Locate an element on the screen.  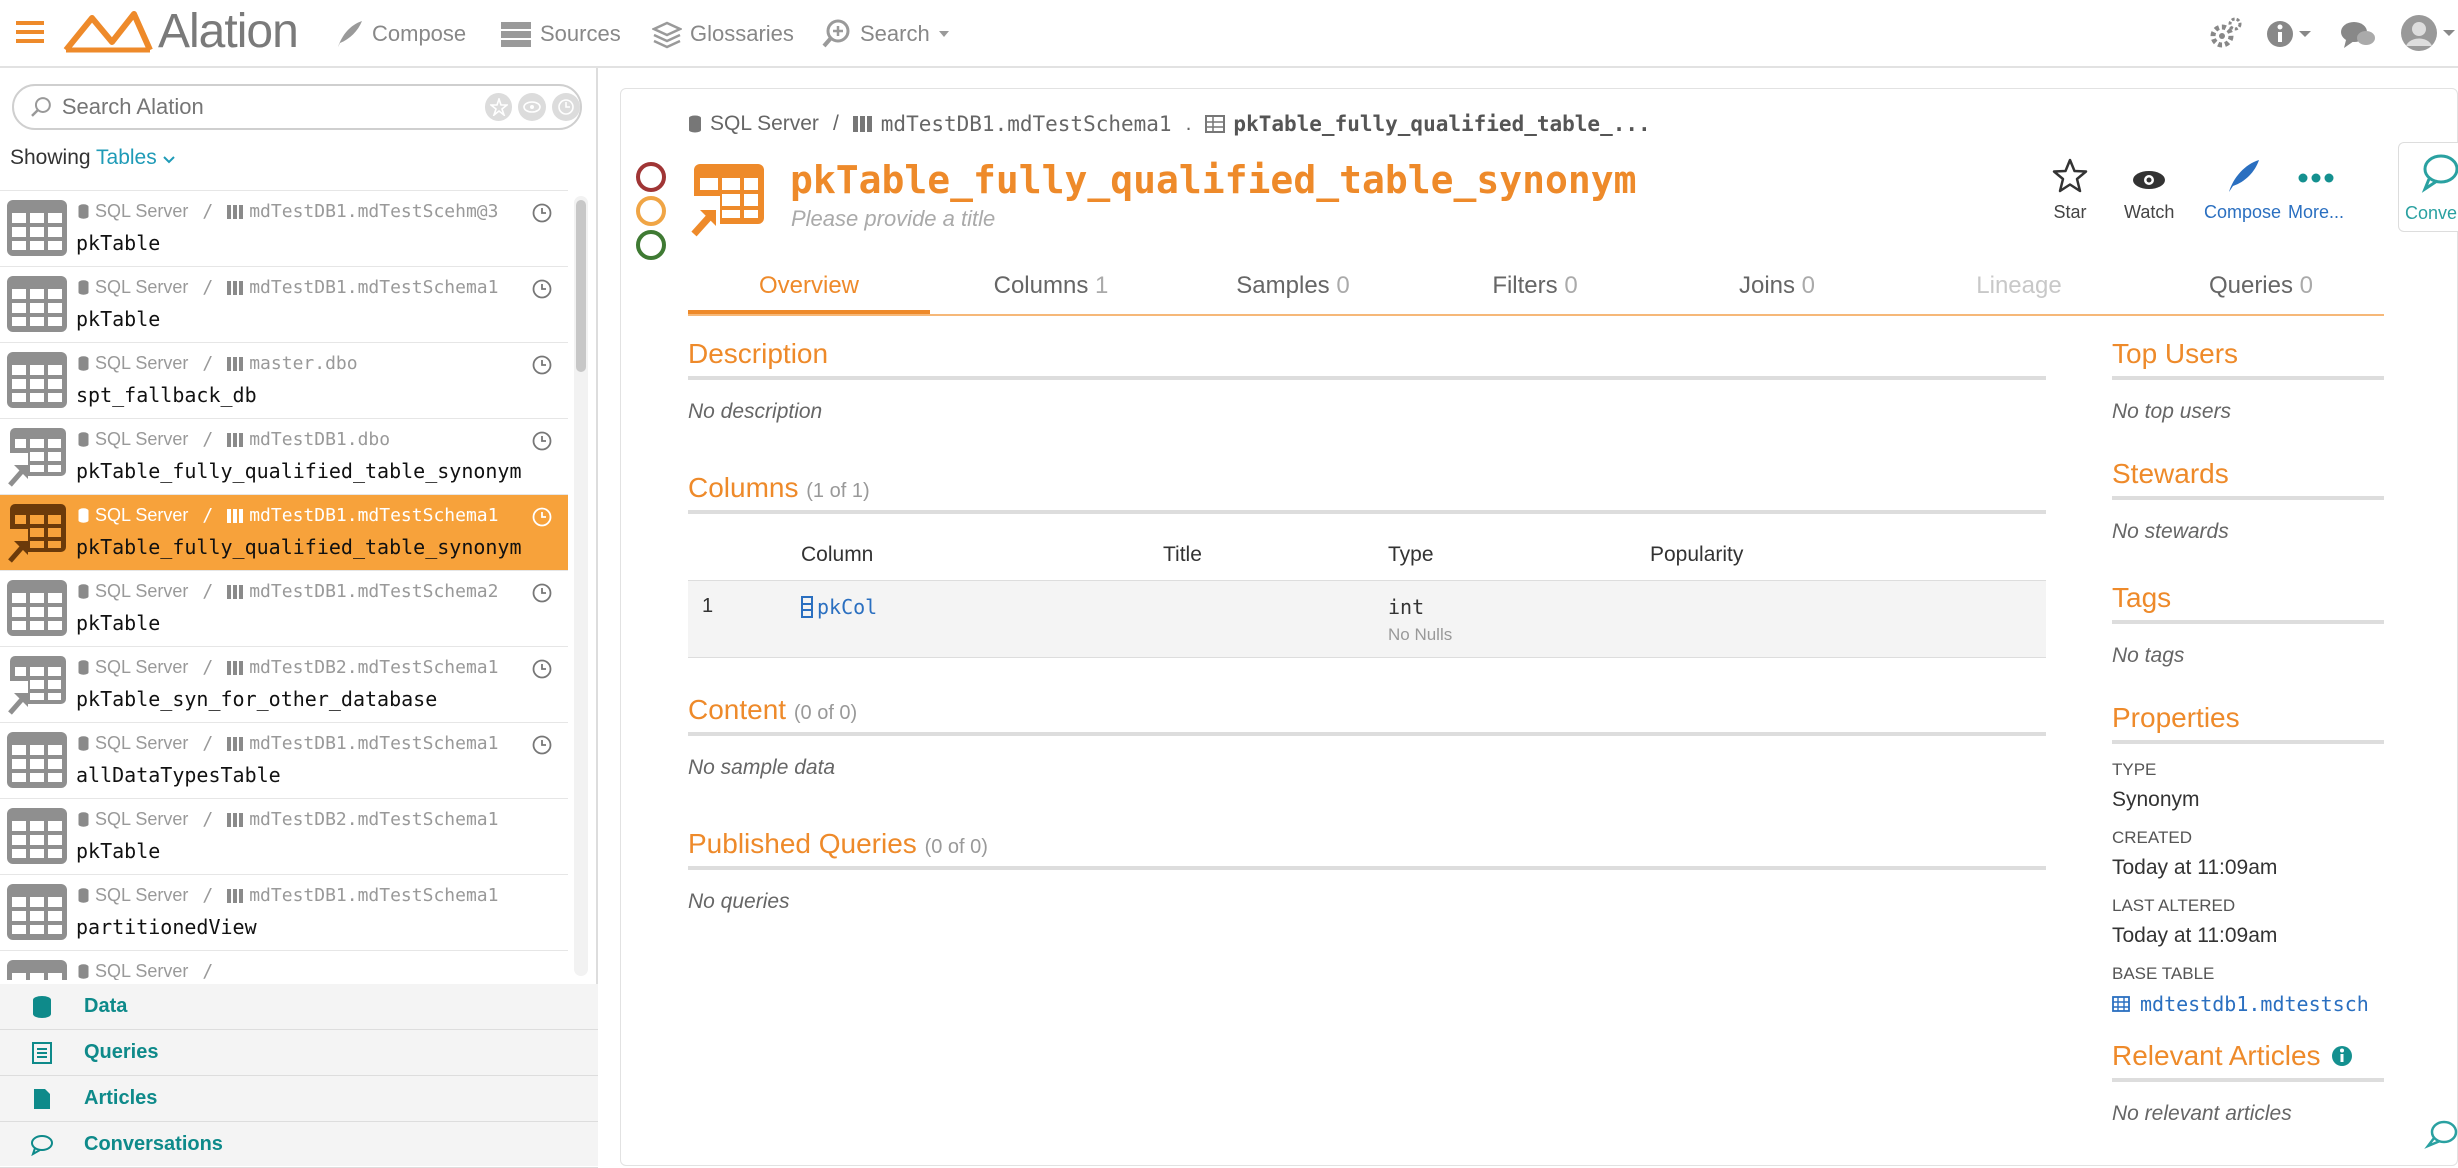
star-filter-icon is located at coordinates (498, 107).